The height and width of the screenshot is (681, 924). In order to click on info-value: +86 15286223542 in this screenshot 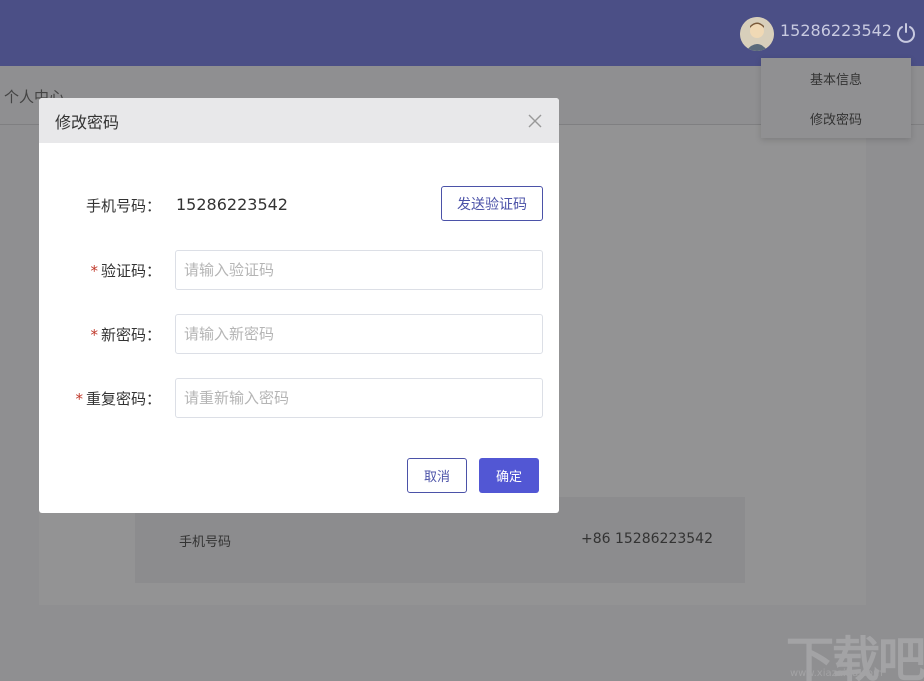, I will do `click(647, 539)`.